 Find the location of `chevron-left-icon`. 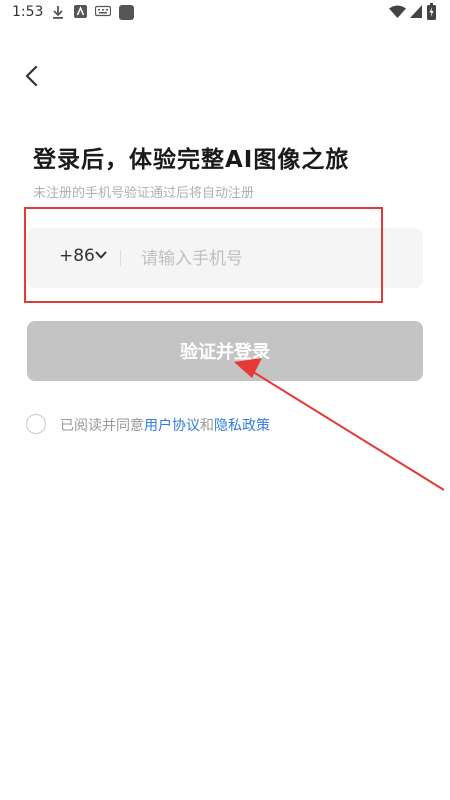

chevron-left-icon is located at coordinates (31, 76).